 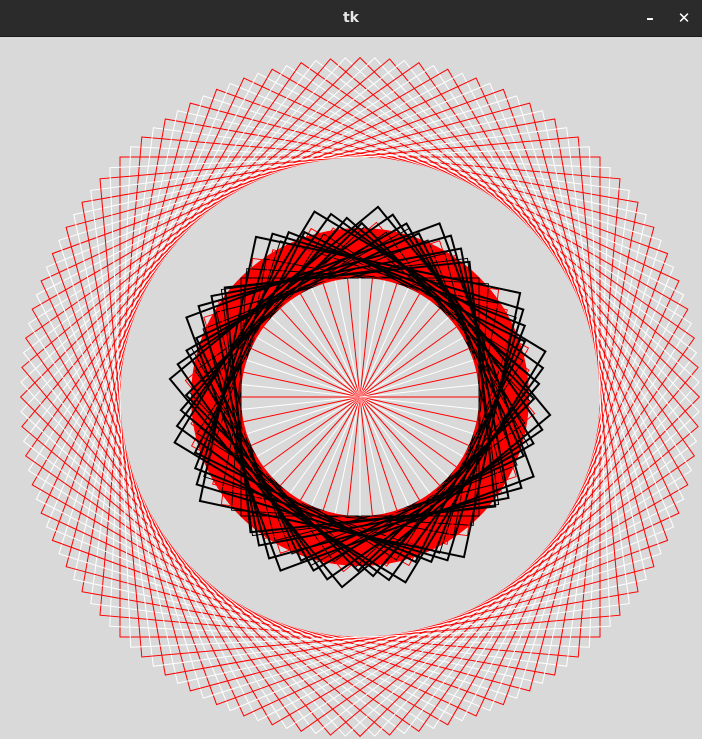 What do you see at coordinates (684, 19) in the screenshot?
I see `close-icon: ✕` at bounding box center [684, 19].